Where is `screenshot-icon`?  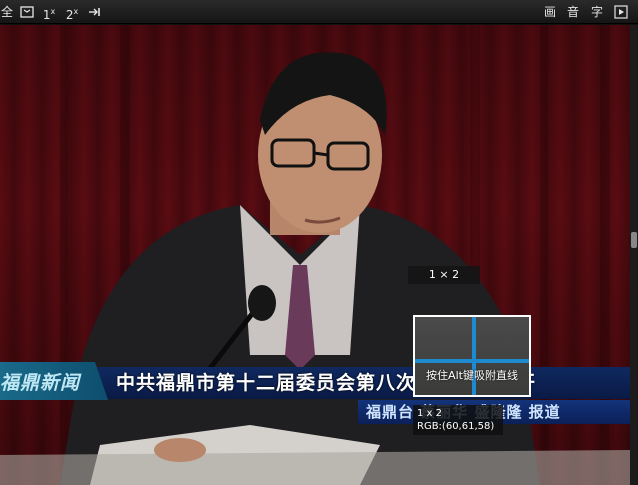
screenshot-icon is located at coordinates (621, 12).